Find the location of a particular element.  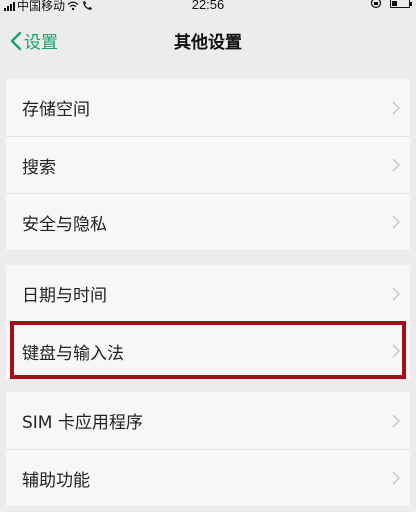

nav-bar: 设置 其他设置 is located at coordinates (208, 41).